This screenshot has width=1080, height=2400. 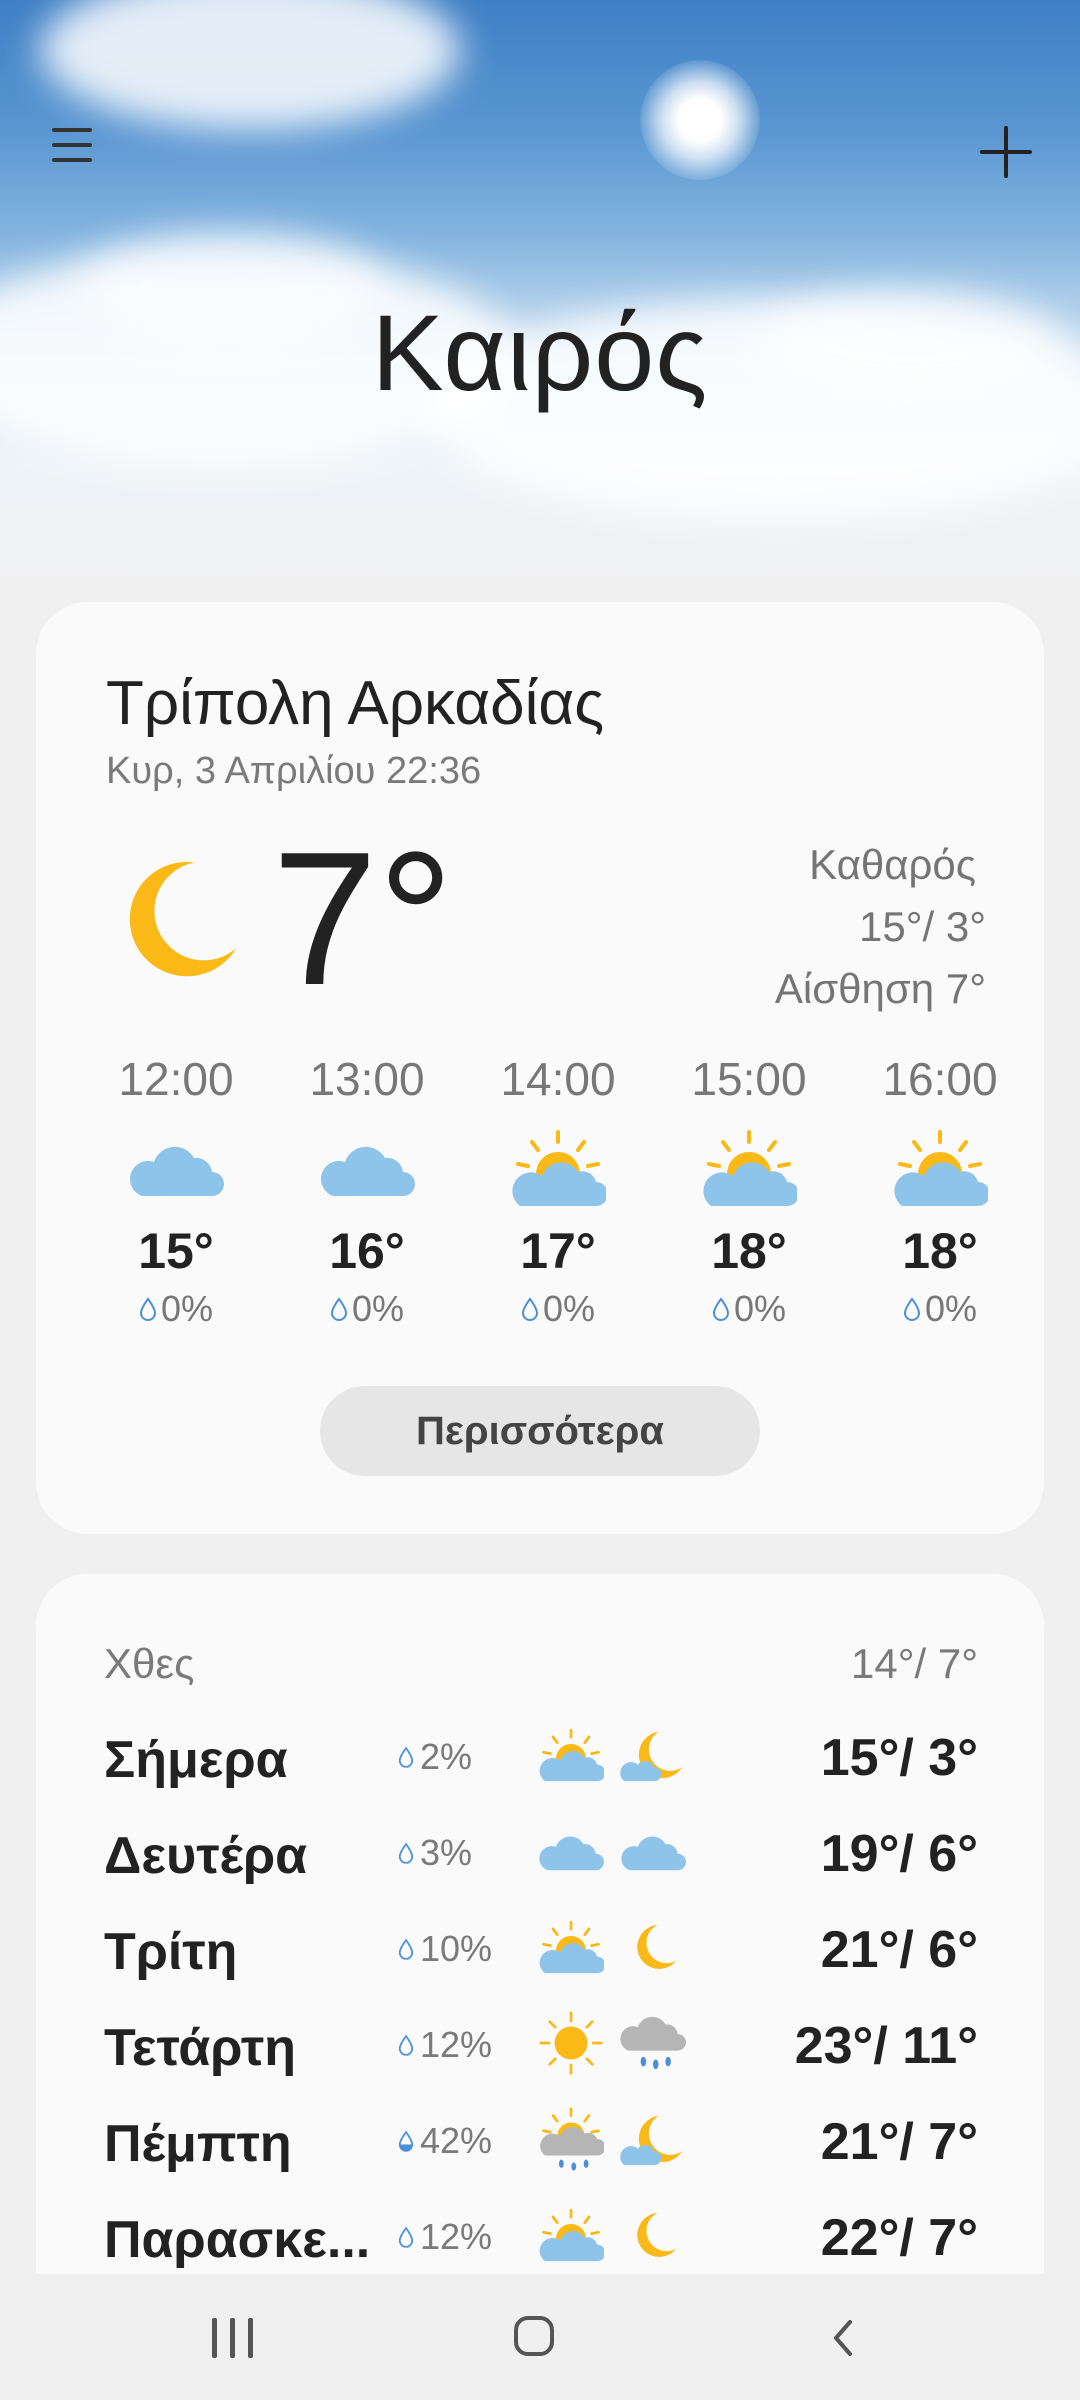 I want to click on menu-icon, so click(x=72, y=148).